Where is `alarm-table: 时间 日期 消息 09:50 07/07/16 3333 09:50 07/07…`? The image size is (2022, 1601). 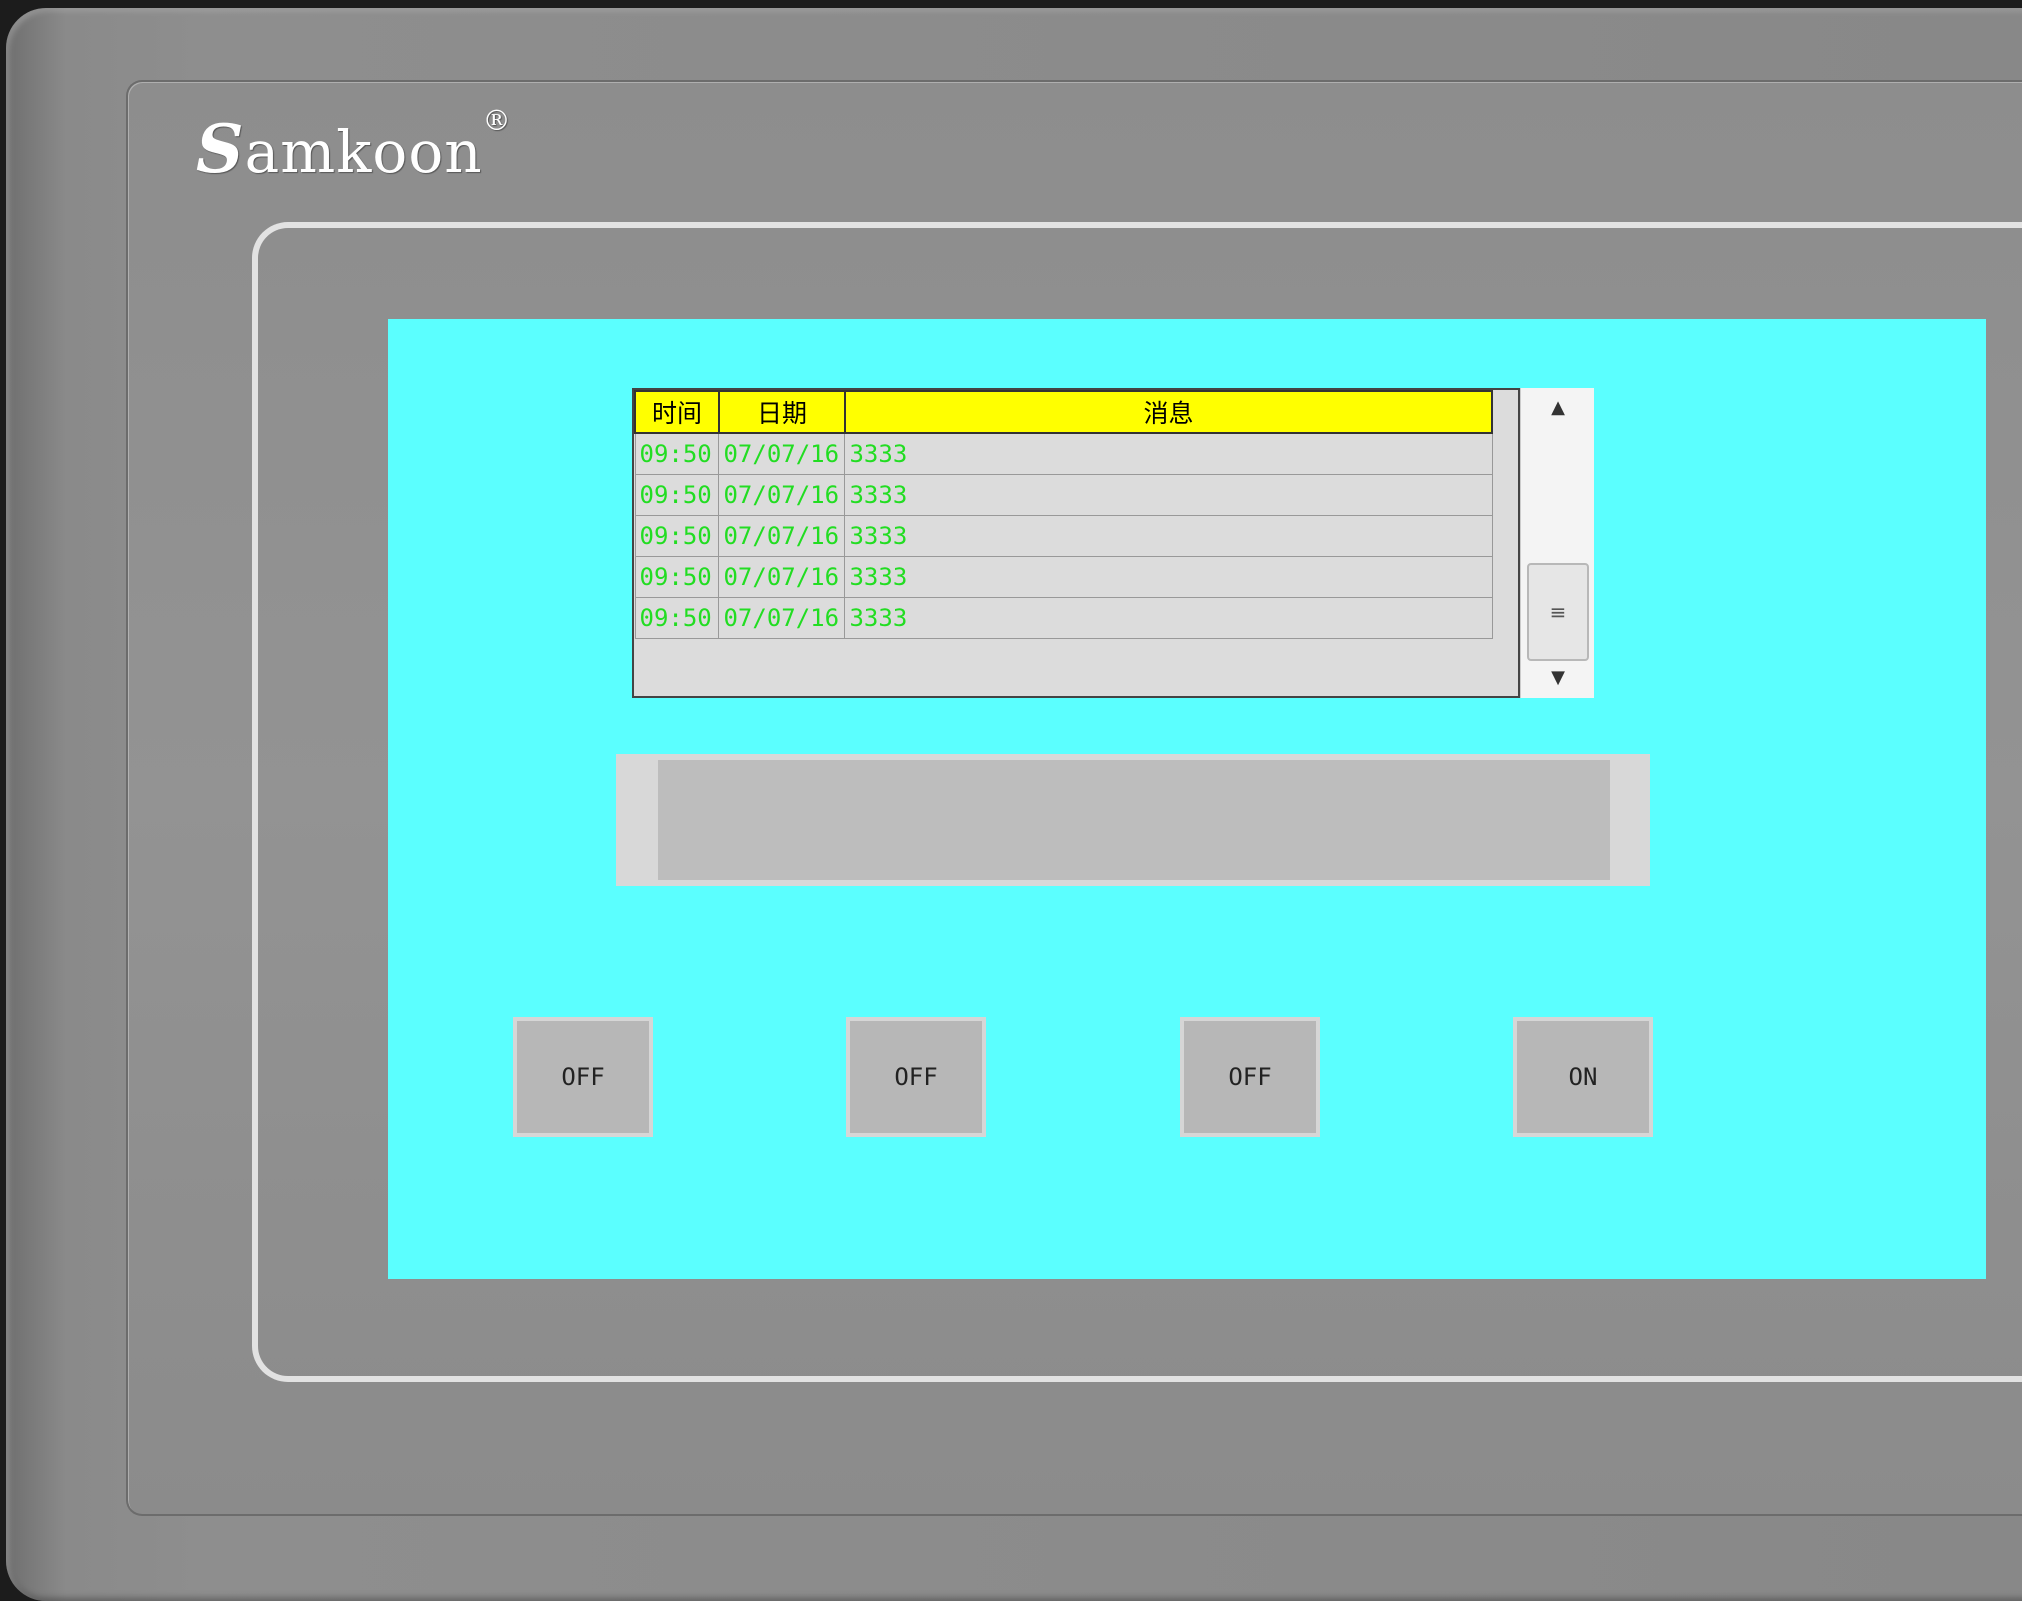 alarm-table: 时间 日期 消息 09:50 07/07/16 3333 09:50 07/07… is located at coordinates (1064, 514).